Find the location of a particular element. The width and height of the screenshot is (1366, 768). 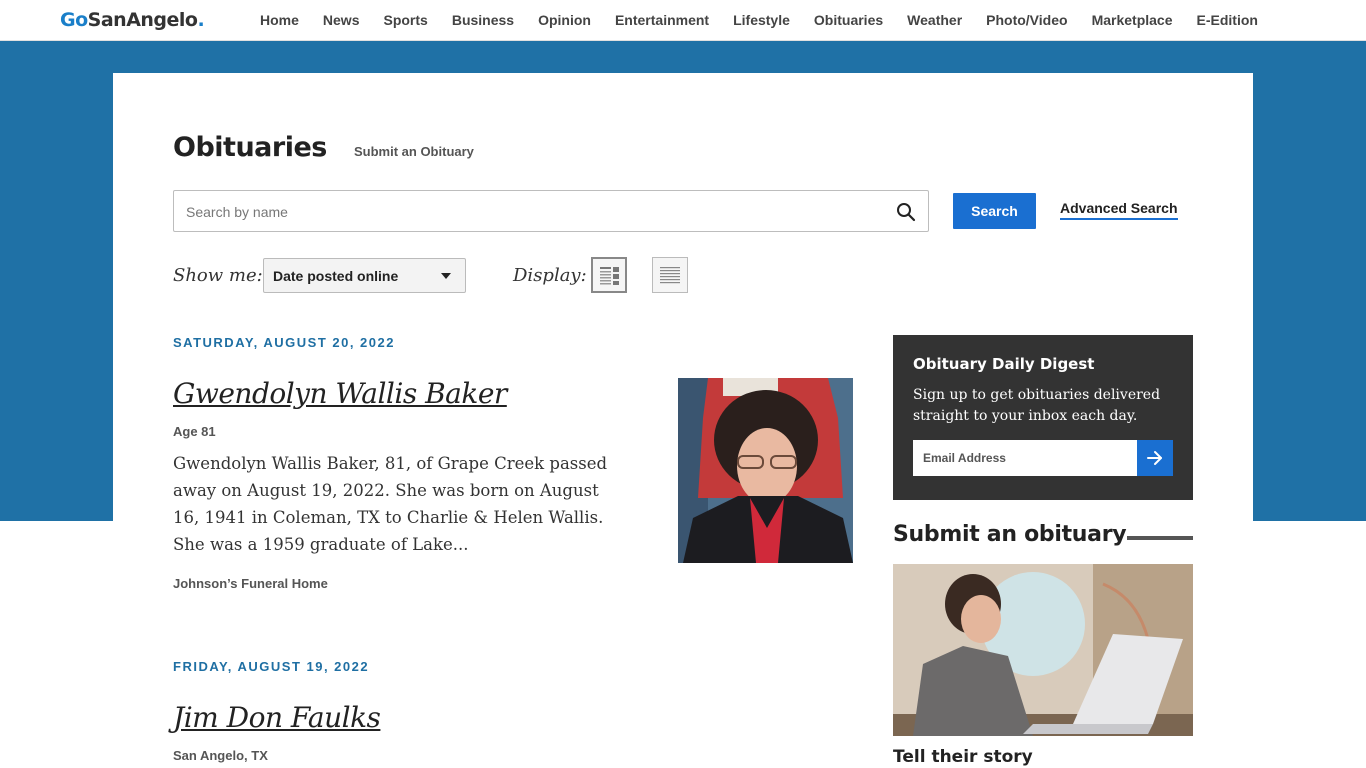

search-icon is located at coordinates (906, 212).